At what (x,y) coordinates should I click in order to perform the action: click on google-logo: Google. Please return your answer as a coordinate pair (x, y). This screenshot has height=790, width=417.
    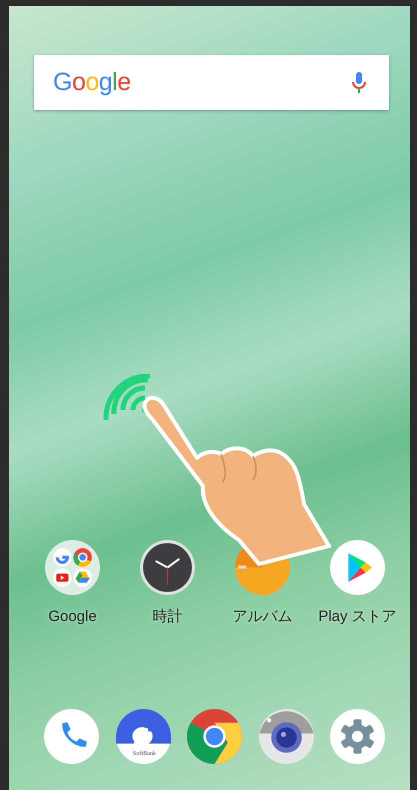
    Looking at the image, I should click on (92, 82).